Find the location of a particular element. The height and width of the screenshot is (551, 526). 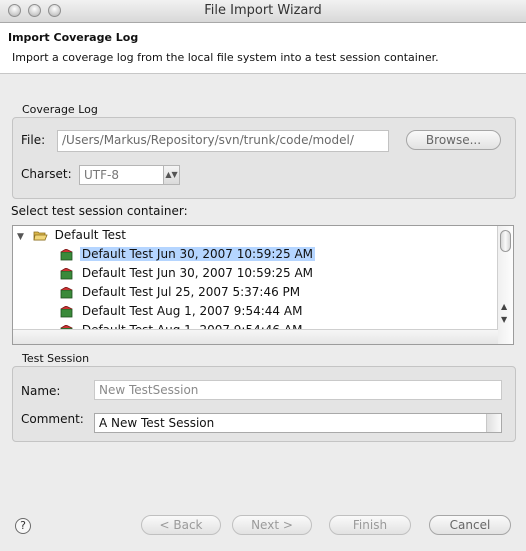

tree-root-row: ▼ Default Test is located at coordinates (71, 235).